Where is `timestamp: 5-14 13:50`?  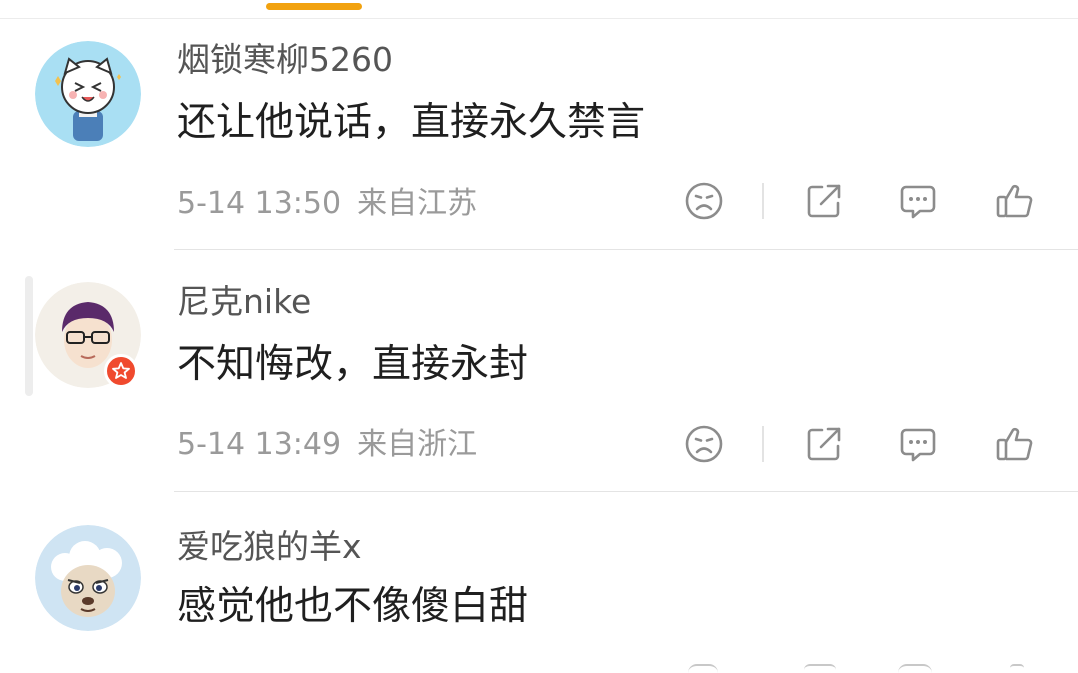
timestamp: 5-14 13:50 is located at coordinates (259, 203).